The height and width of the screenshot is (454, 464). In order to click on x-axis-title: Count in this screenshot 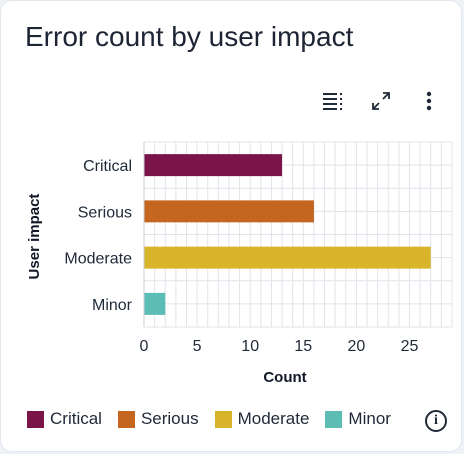, I will do `click(284, 377)`.